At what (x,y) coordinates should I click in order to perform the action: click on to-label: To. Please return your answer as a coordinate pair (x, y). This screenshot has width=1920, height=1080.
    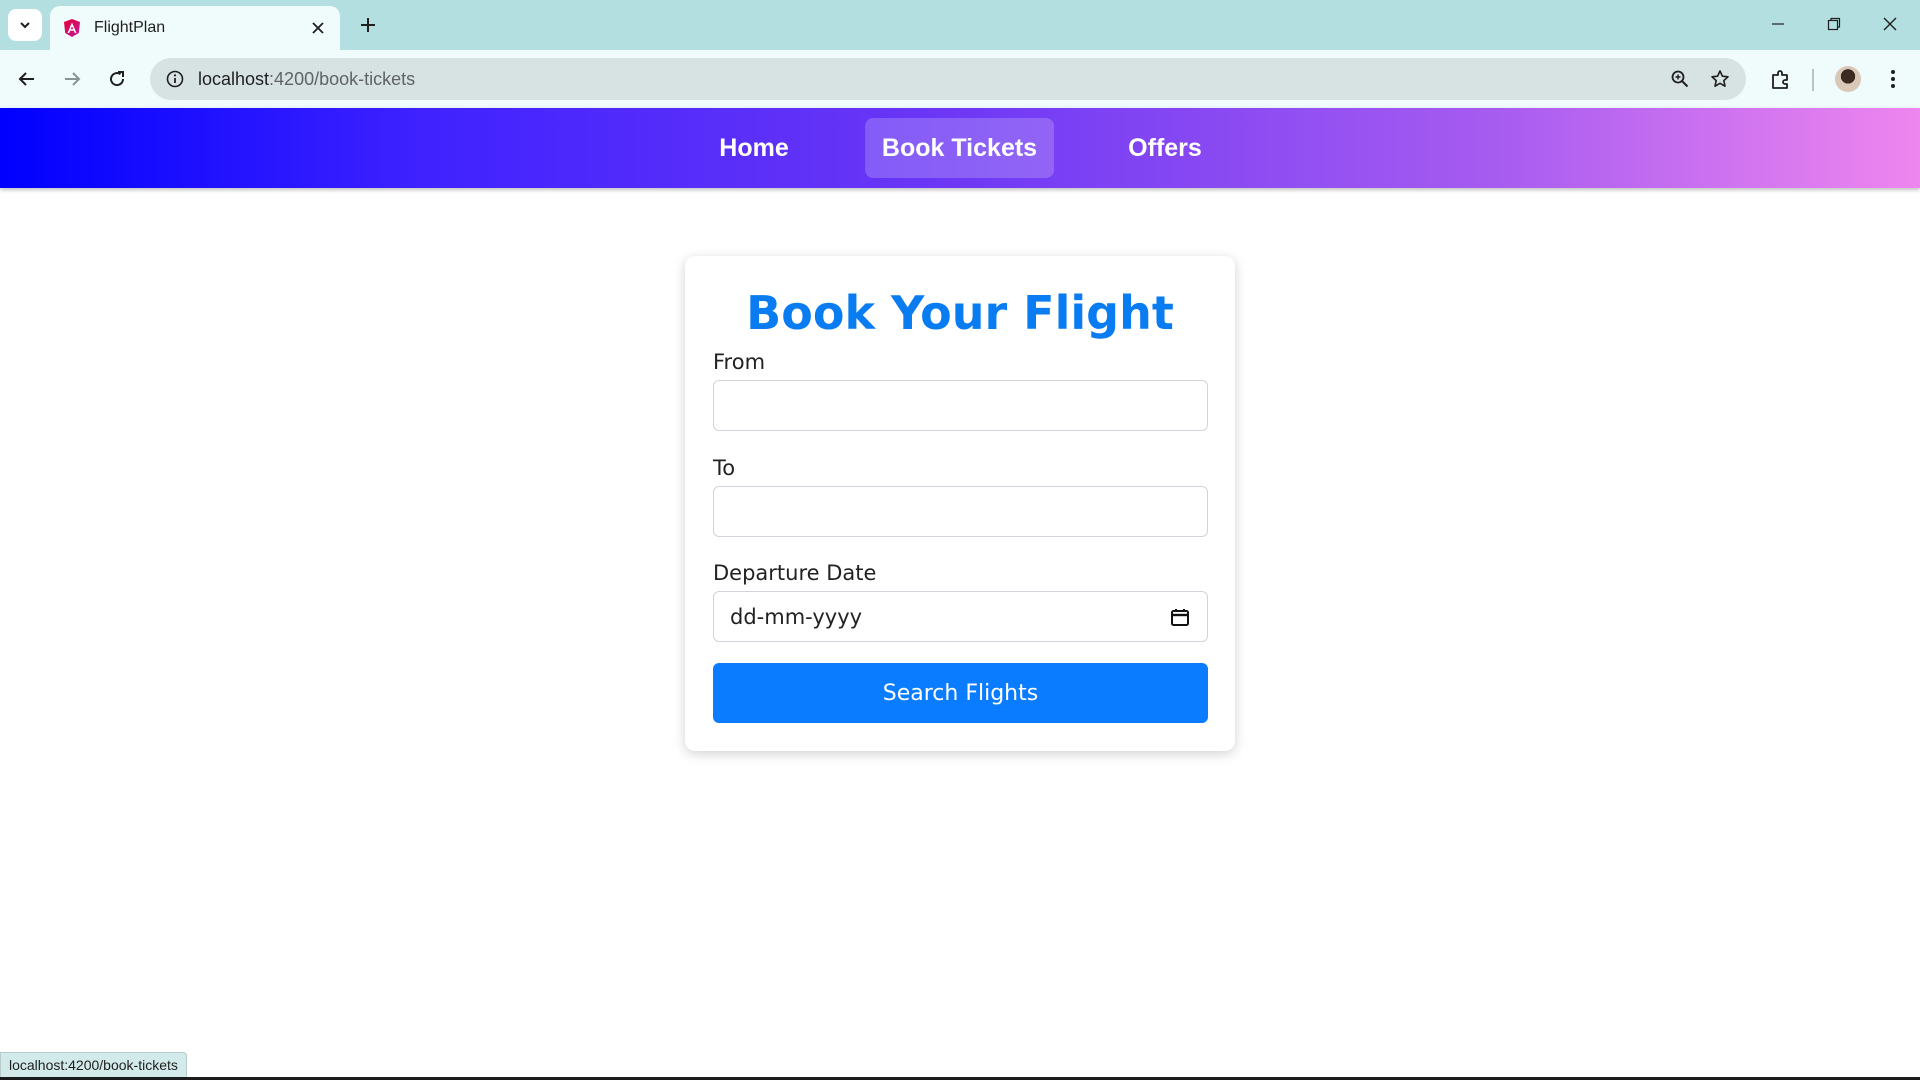
    Looking at the image, I should click on (724, 468).